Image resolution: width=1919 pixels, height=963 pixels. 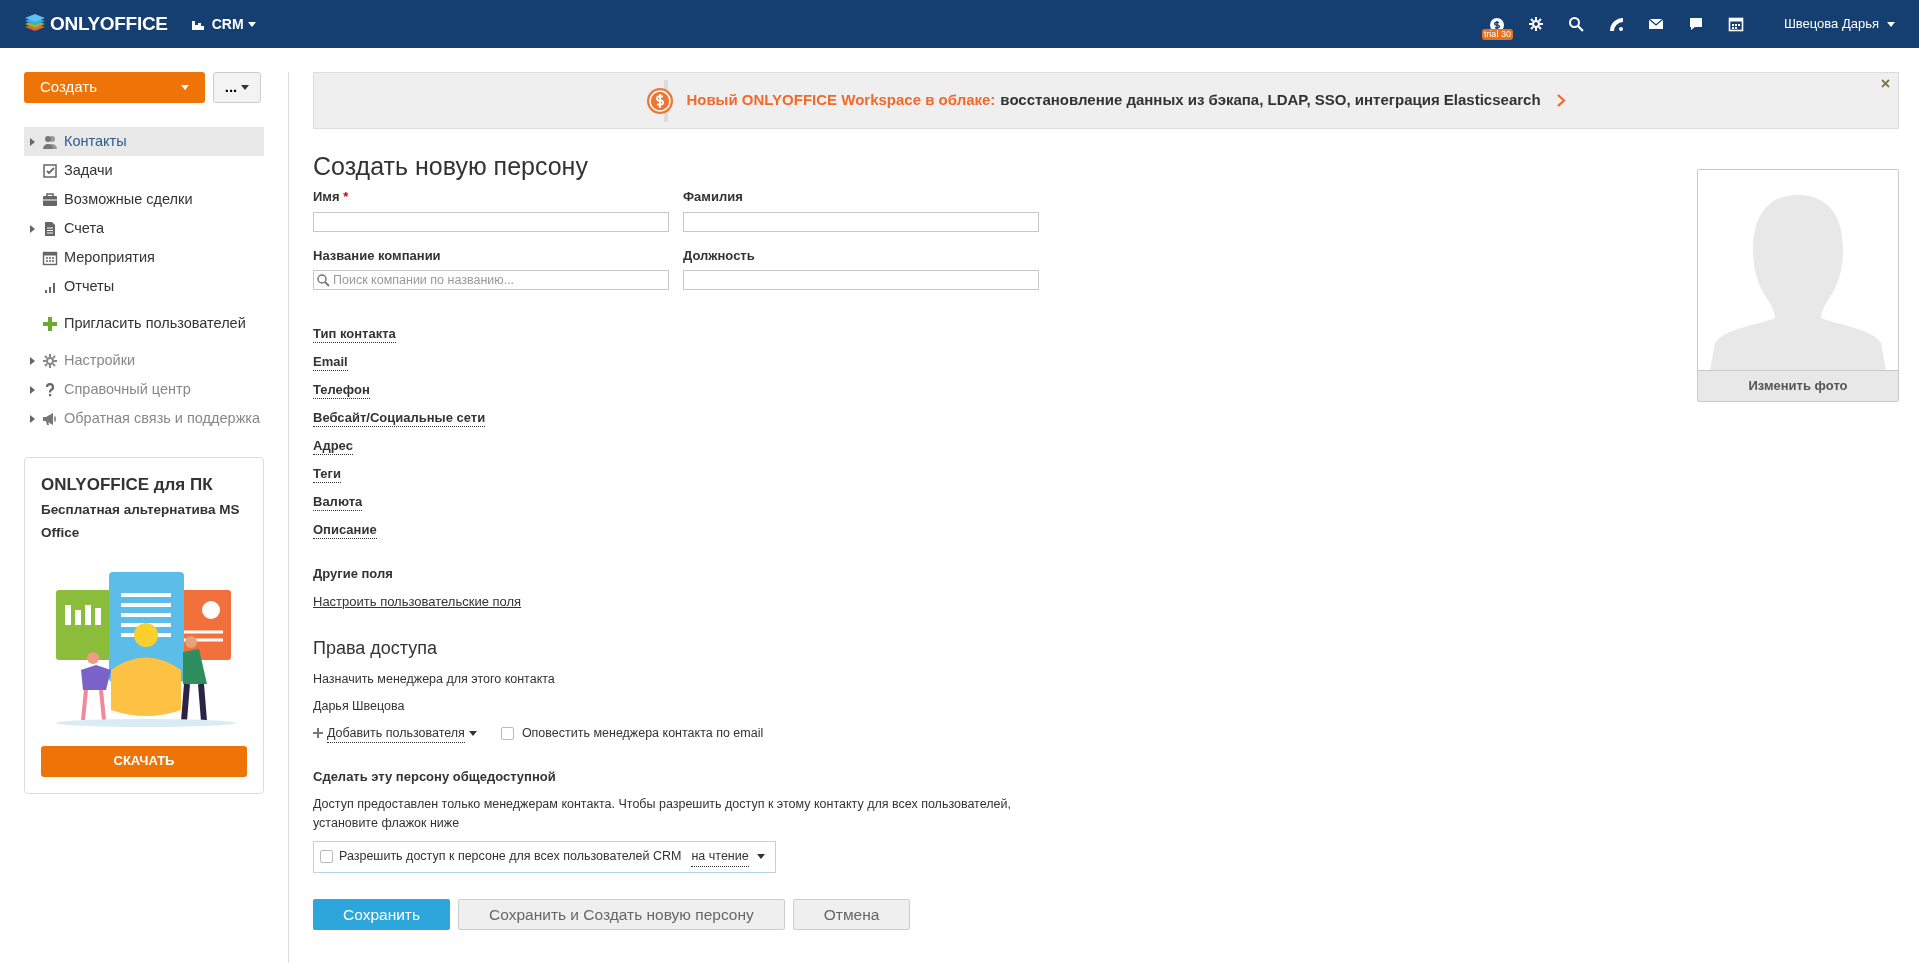 What do you see at coordinates (1497, 35) in the screenshot?
I see `trial-badge: trial 30` at bounding box center [1497, 35].